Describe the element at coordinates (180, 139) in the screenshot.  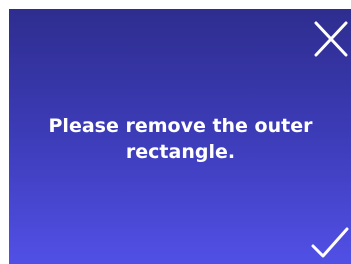
I see `instruction-message: Please remove the outer rectangle.` at that location.